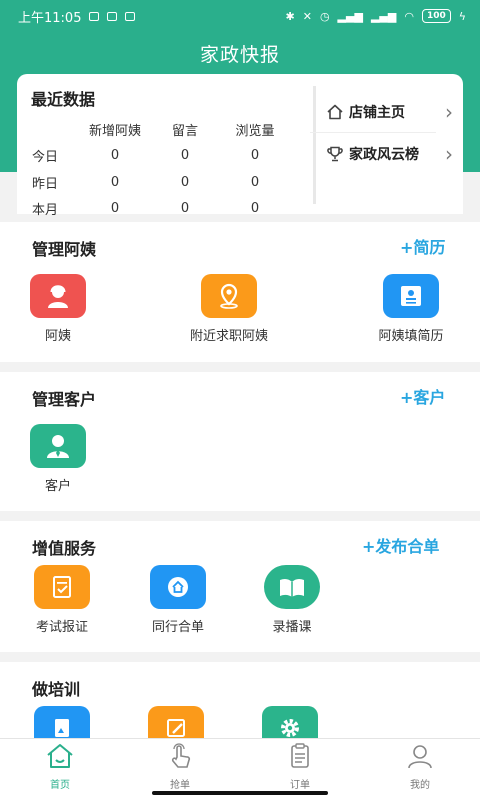  Describe the element at coordinates (61, 627) in the screenshot. I see `exam-certificate-label: 考试报证` at that location.